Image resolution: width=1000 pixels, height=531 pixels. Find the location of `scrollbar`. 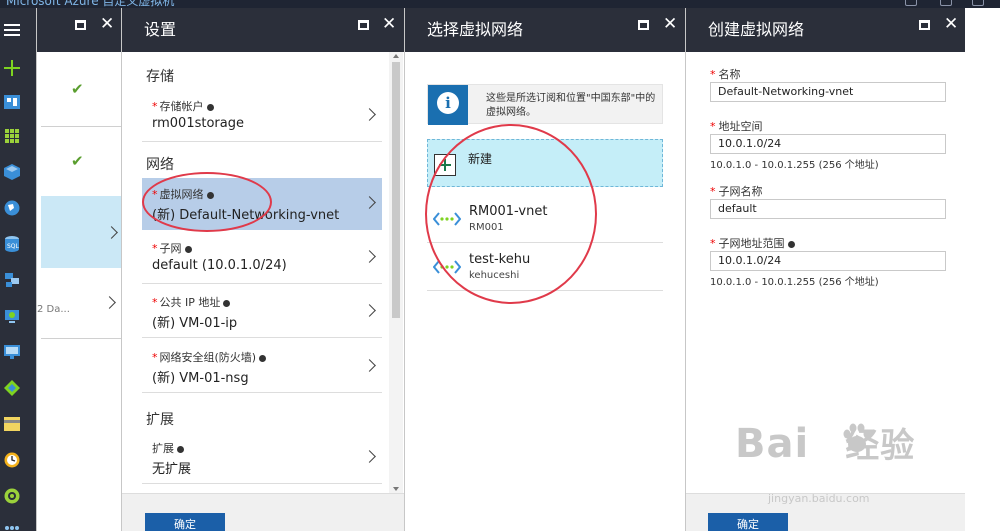

scrollbar is located at coordinates (396, 272).